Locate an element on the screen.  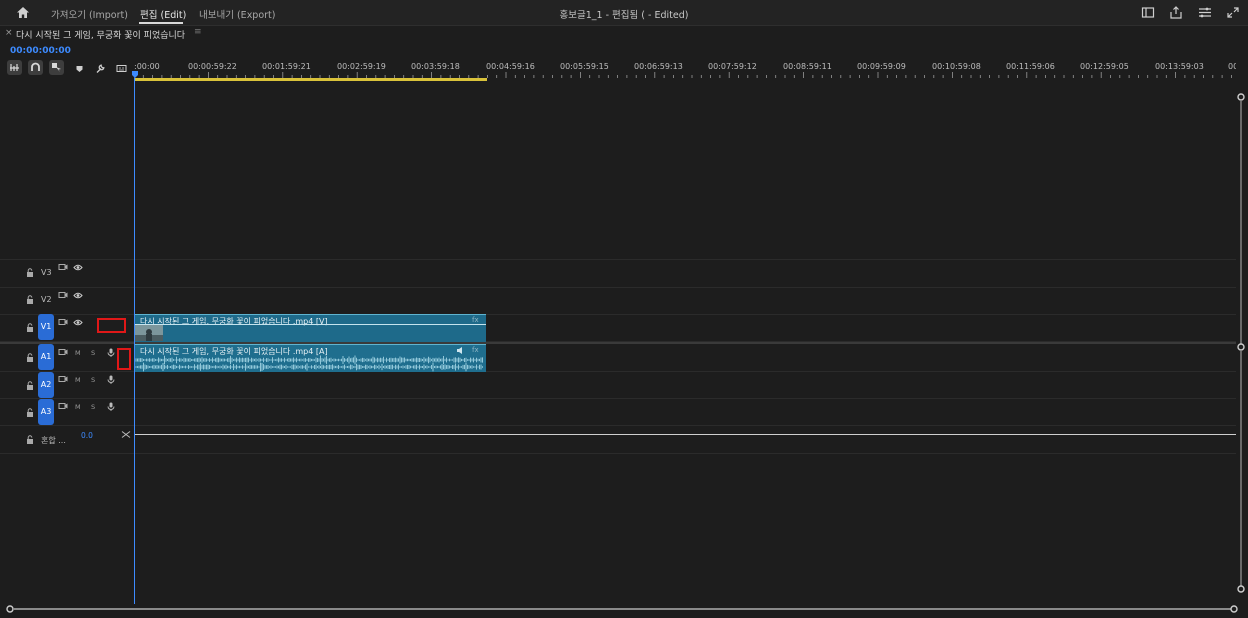
snap-button is located at coordinates (35, 67).